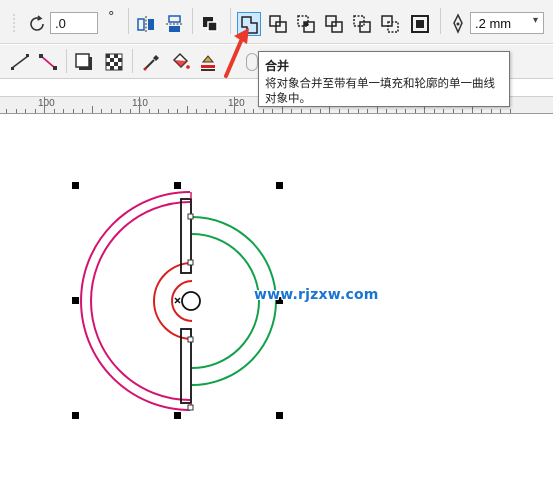  I want to click on outline-width-select: .2 mm ▾, so click(507, 23).